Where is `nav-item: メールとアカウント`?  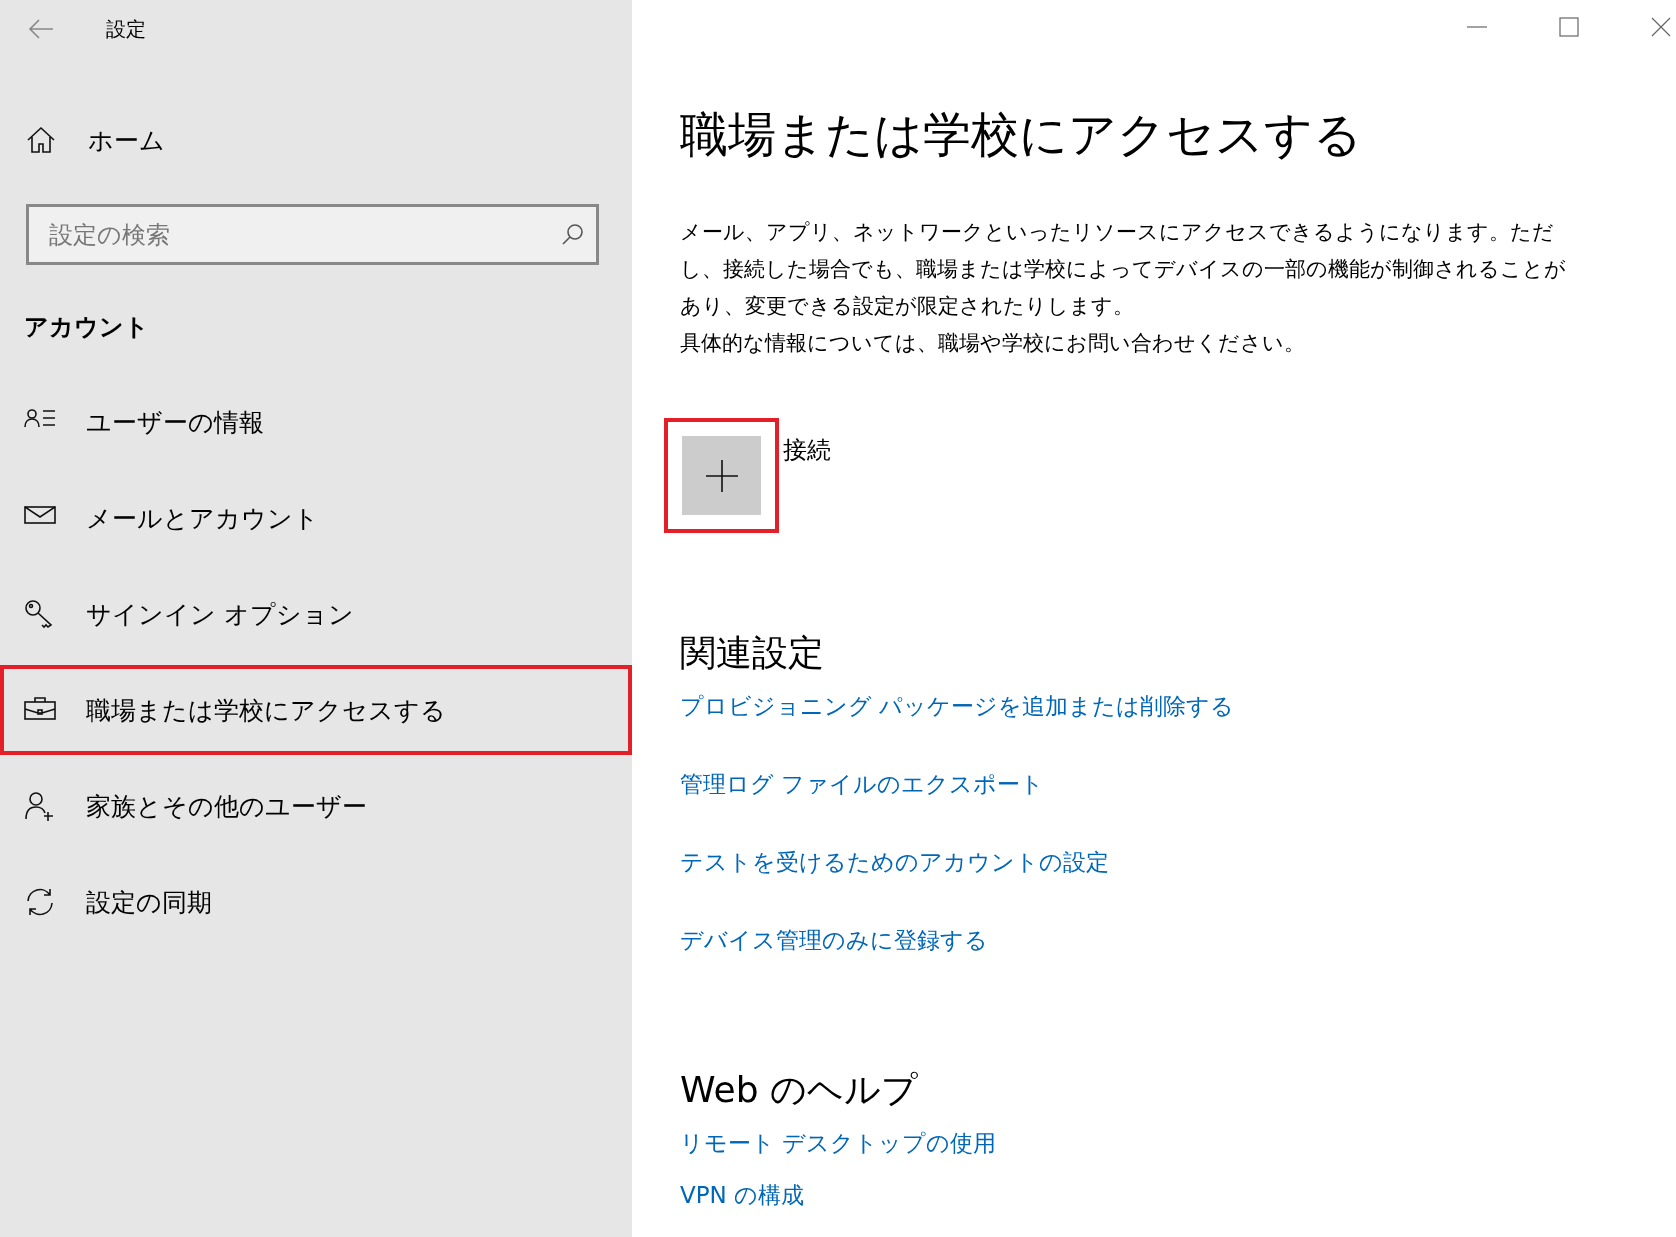
nav-item: メールとアカウント is located at coordinates (316, 518).